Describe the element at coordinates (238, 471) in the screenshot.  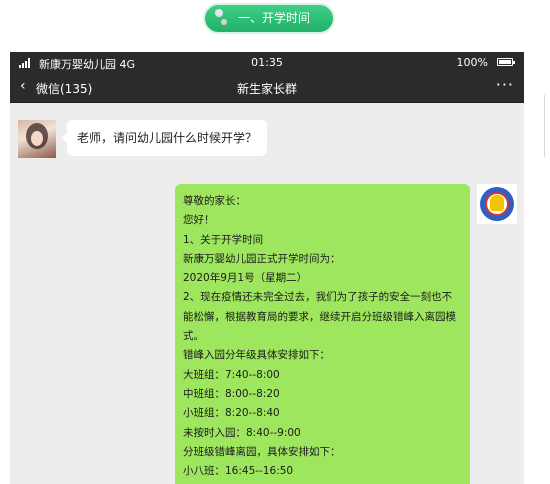
I see `message-line: 小八班：16:45--16:50` at that location.